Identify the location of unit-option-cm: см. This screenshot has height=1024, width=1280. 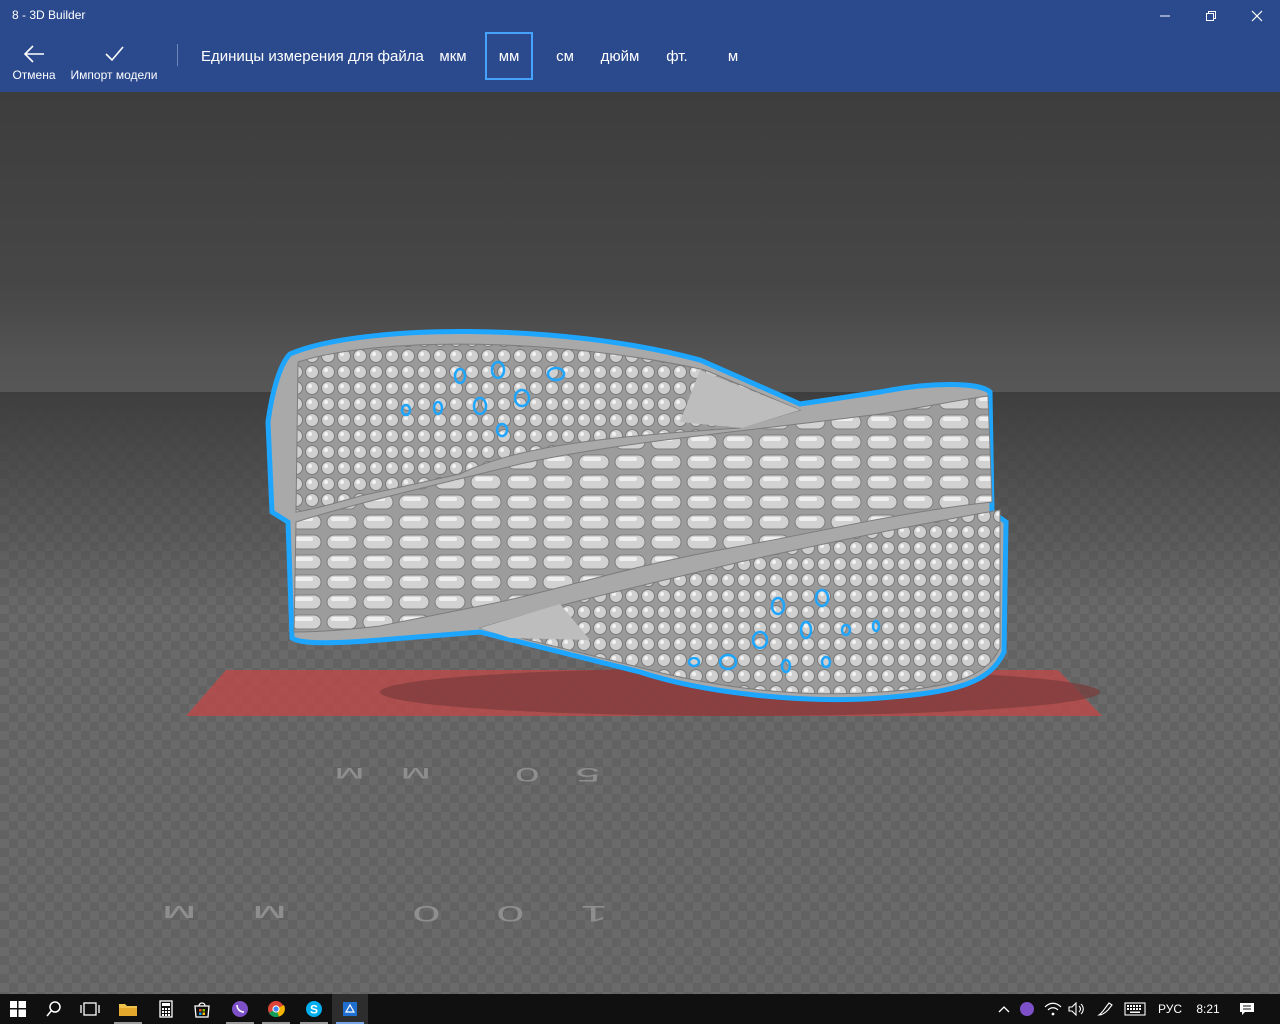
(565, 56).